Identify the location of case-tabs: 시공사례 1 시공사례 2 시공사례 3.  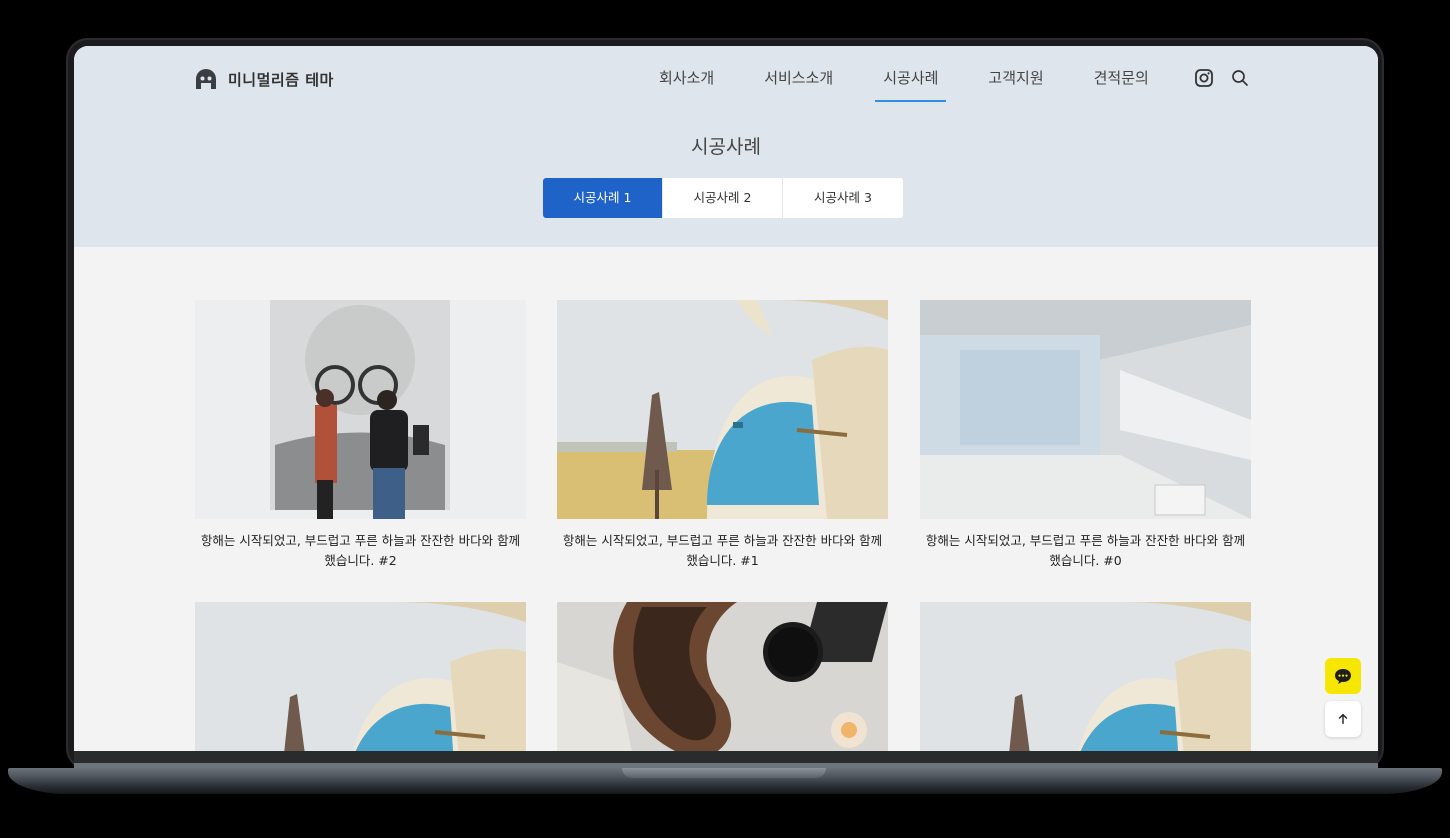
(723, 198).